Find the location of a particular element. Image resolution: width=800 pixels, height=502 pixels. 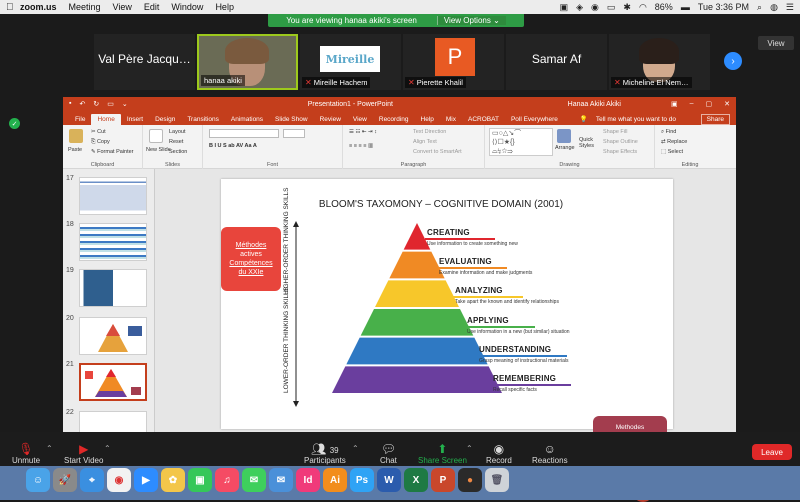

font-style-buttons: B I U S ab AV Aa A is located at coordinates (233, 146).